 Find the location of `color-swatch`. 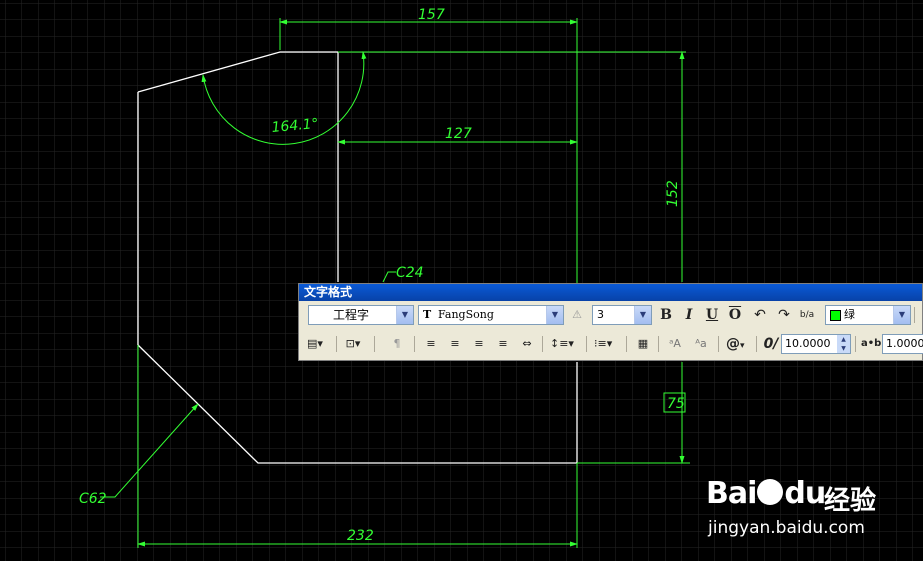

color-swatch is located at coordinates (835, 315).